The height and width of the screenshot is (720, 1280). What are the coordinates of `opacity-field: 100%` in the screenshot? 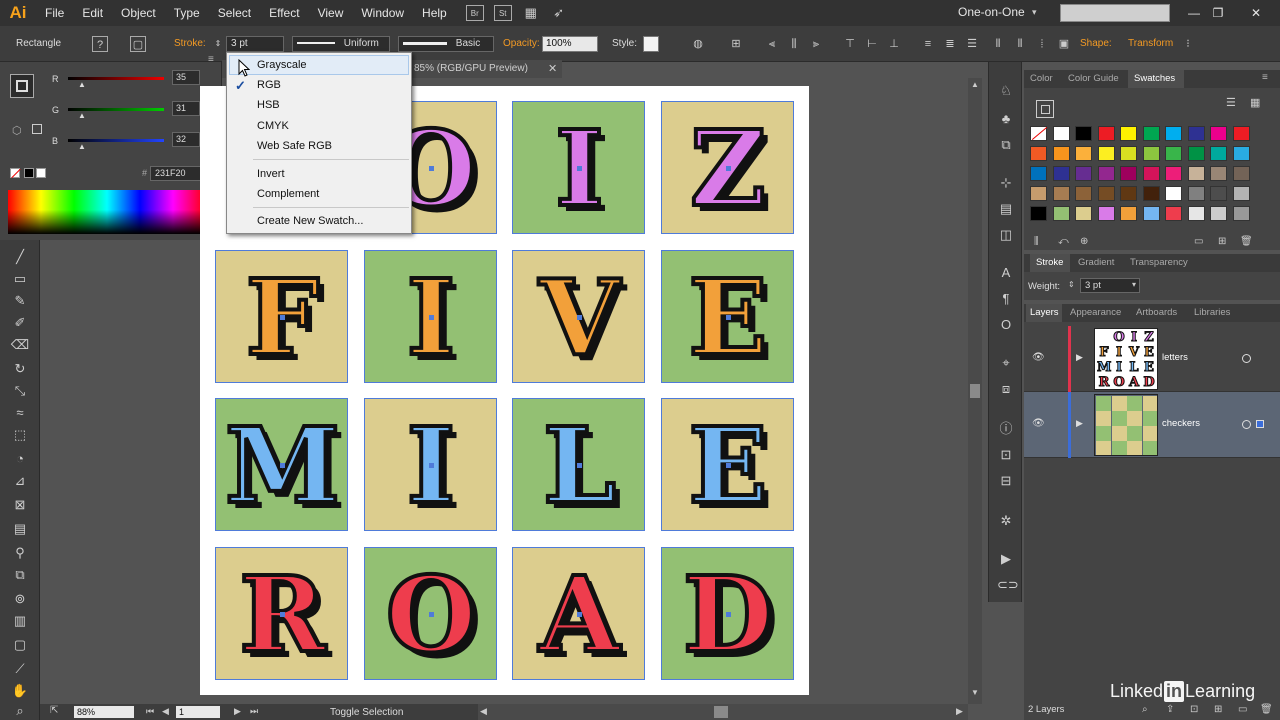 It's located at (570, 44).